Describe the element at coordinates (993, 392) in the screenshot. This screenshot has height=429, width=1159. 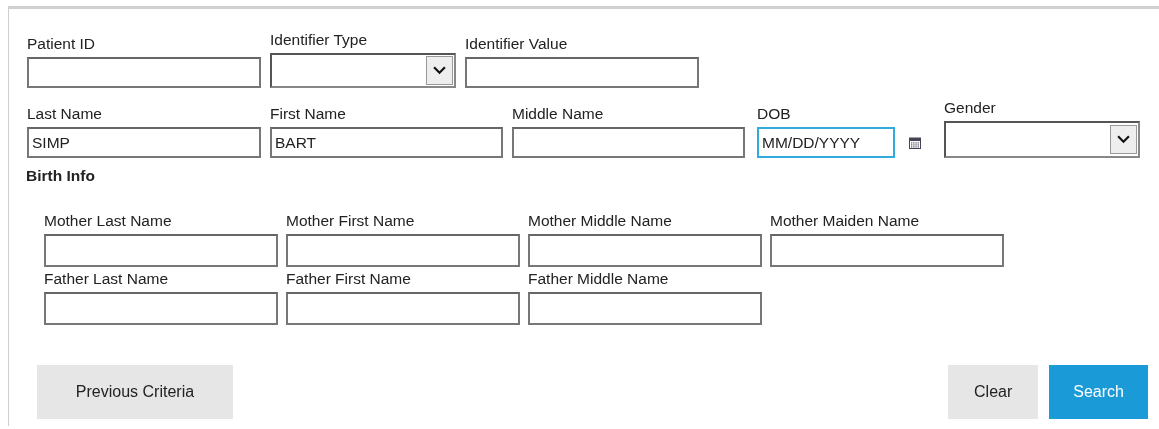
I see `button: Clear` at that location.